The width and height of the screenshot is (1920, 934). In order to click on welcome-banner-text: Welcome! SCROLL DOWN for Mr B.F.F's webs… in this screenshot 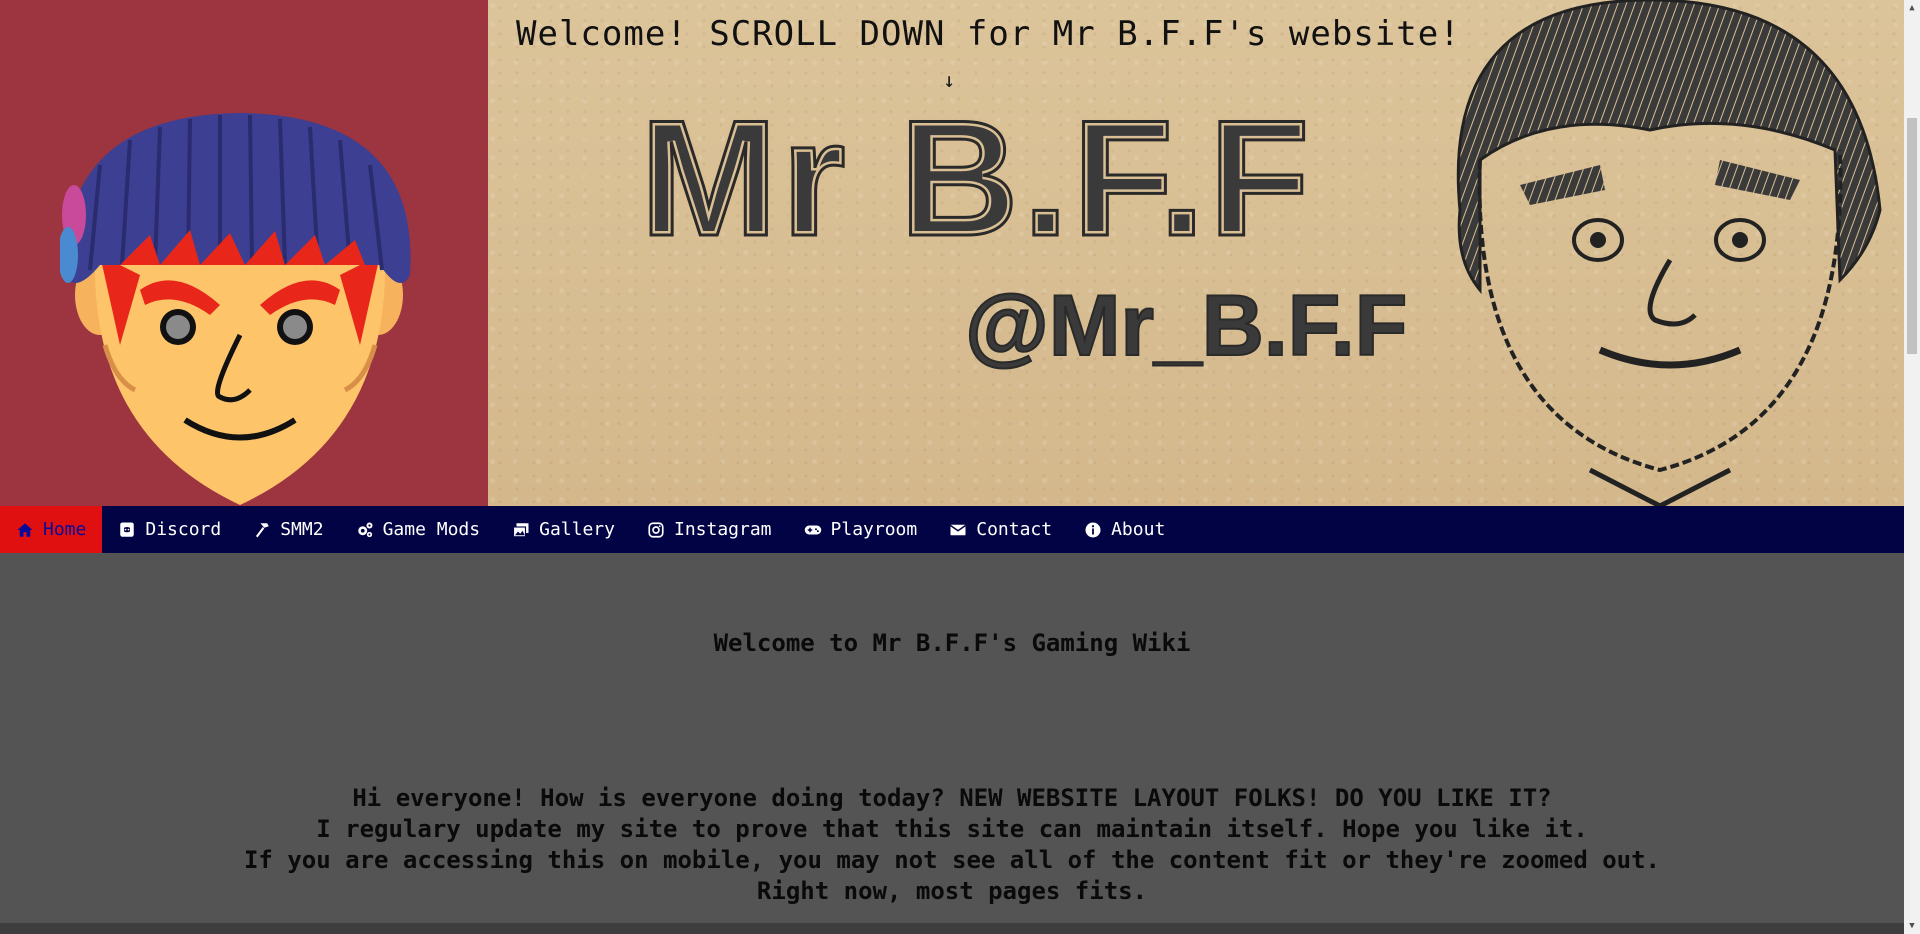, I will do `click(988, 34)`.